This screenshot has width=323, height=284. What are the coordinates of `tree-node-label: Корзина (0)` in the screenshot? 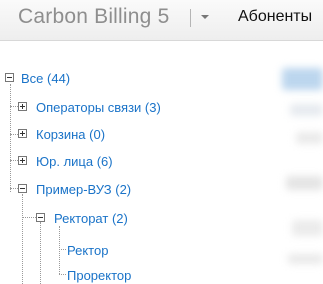 It's located at (70, 134).